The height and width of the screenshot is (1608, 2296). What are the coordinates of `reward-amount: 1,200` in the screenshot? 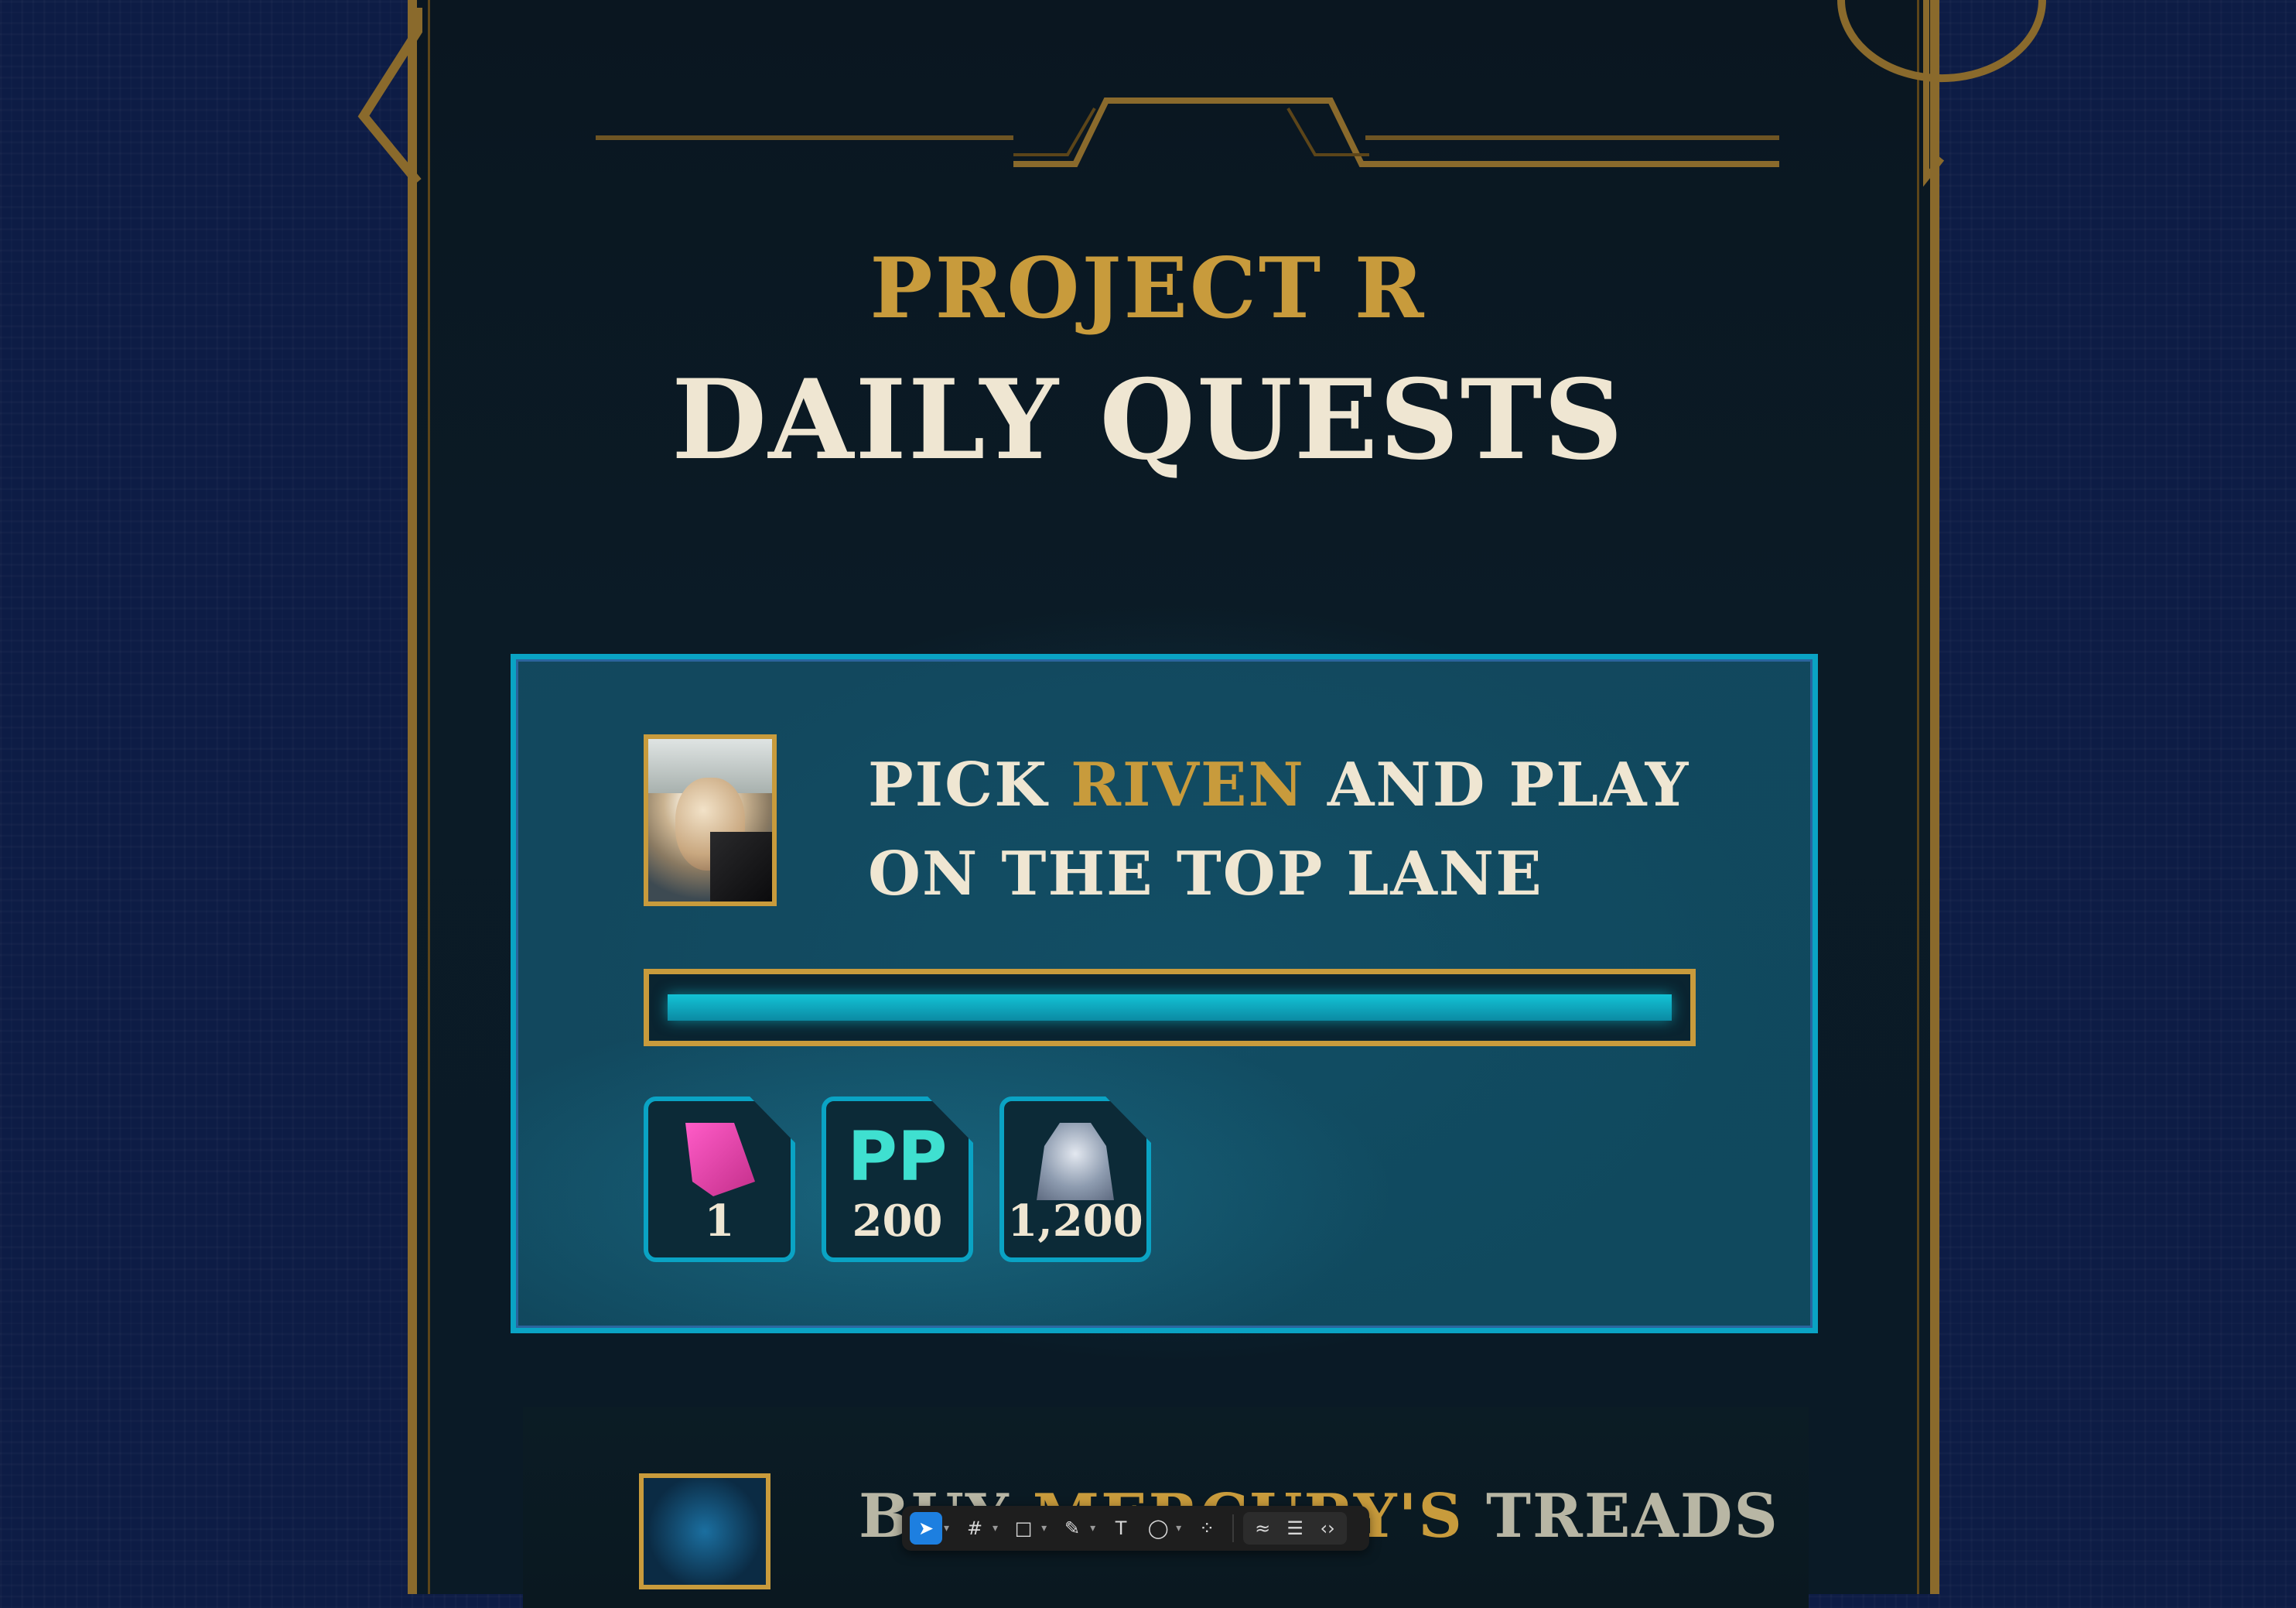 It's located at (1075, 1222).